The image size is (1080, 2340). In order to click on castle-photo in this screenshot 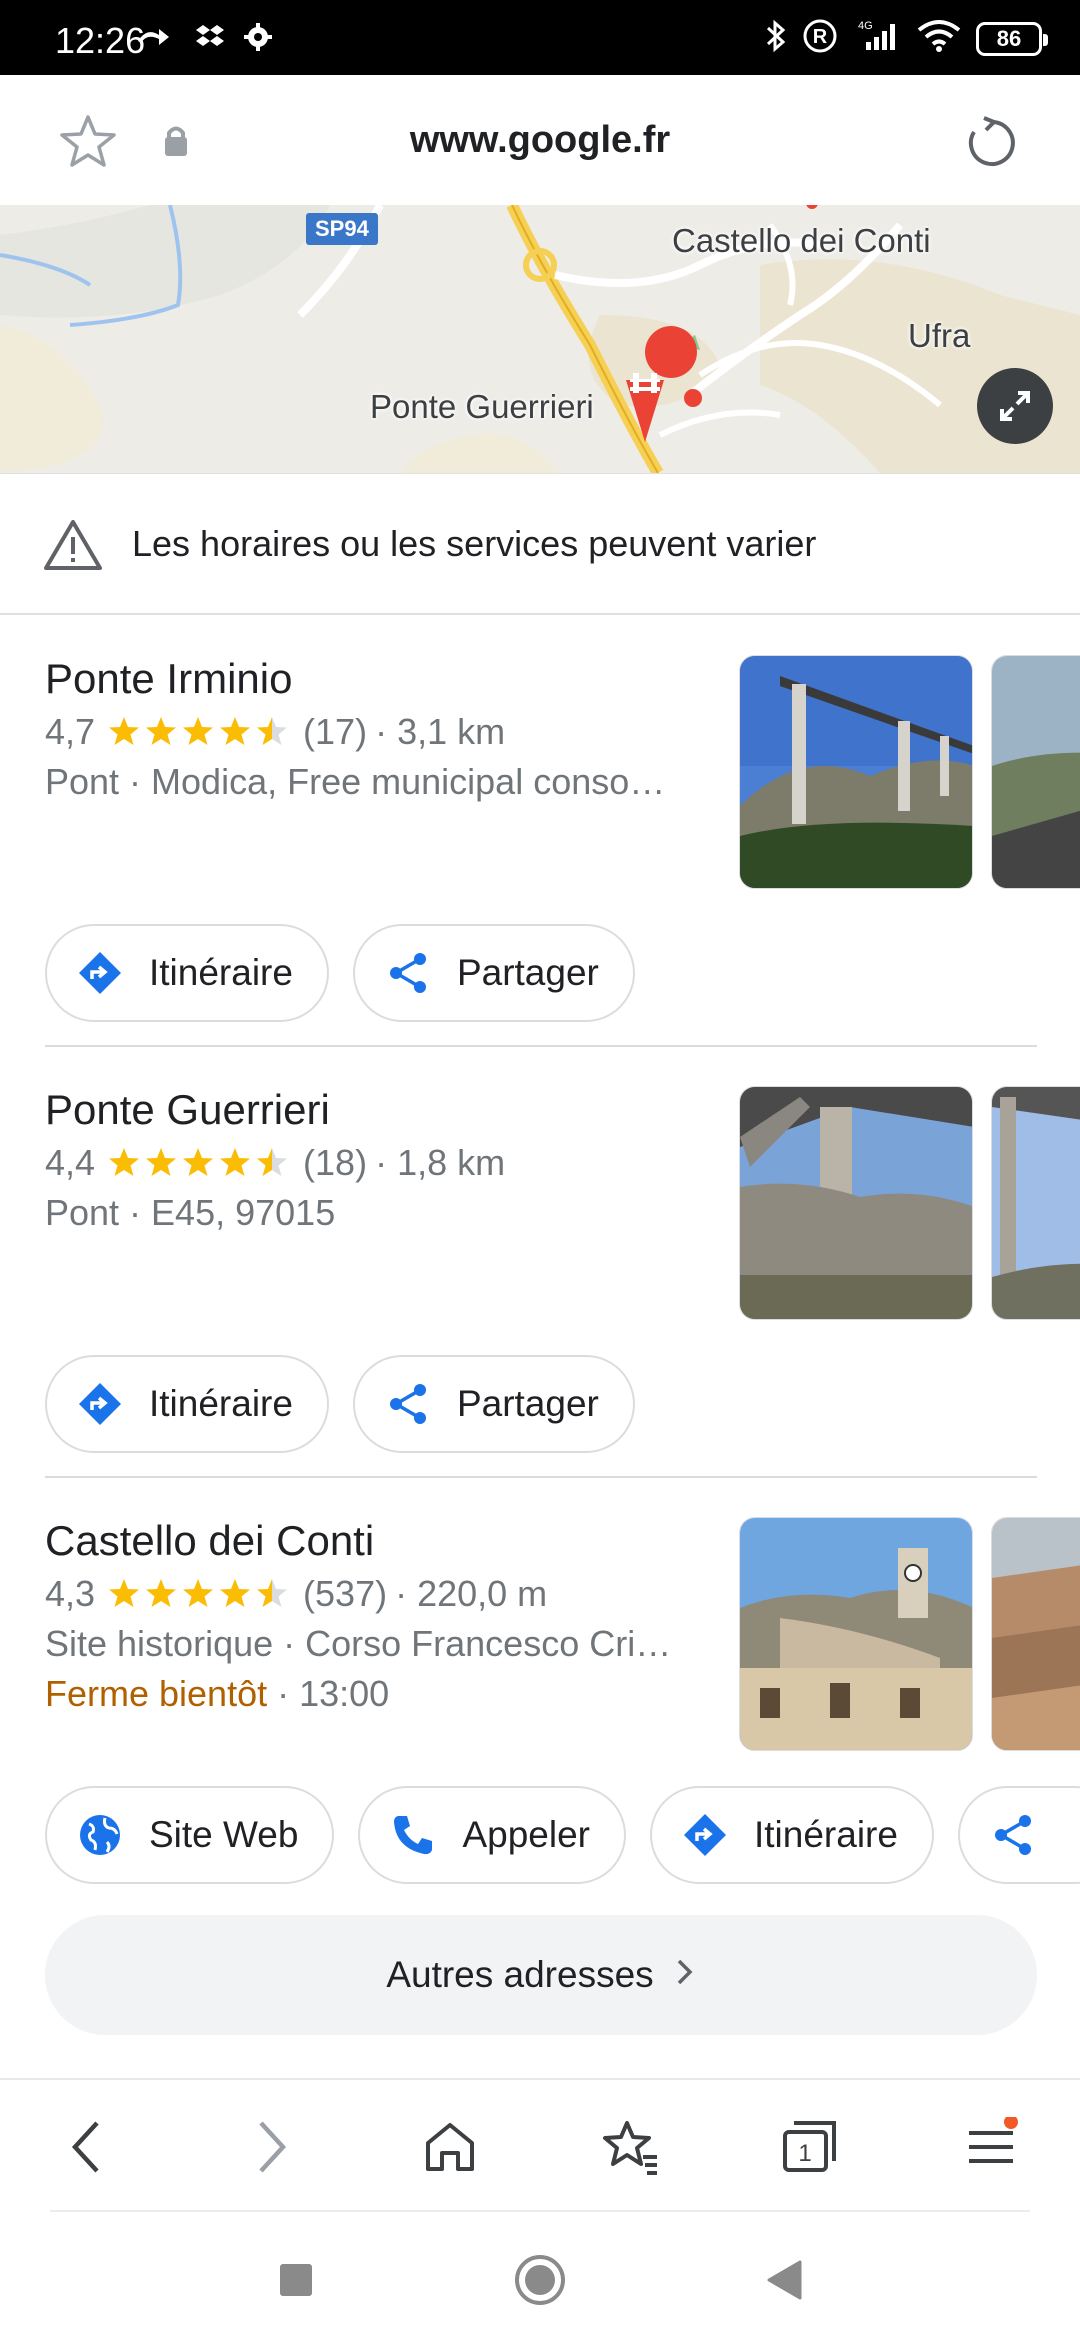, I will do `click(856, 1634)`.